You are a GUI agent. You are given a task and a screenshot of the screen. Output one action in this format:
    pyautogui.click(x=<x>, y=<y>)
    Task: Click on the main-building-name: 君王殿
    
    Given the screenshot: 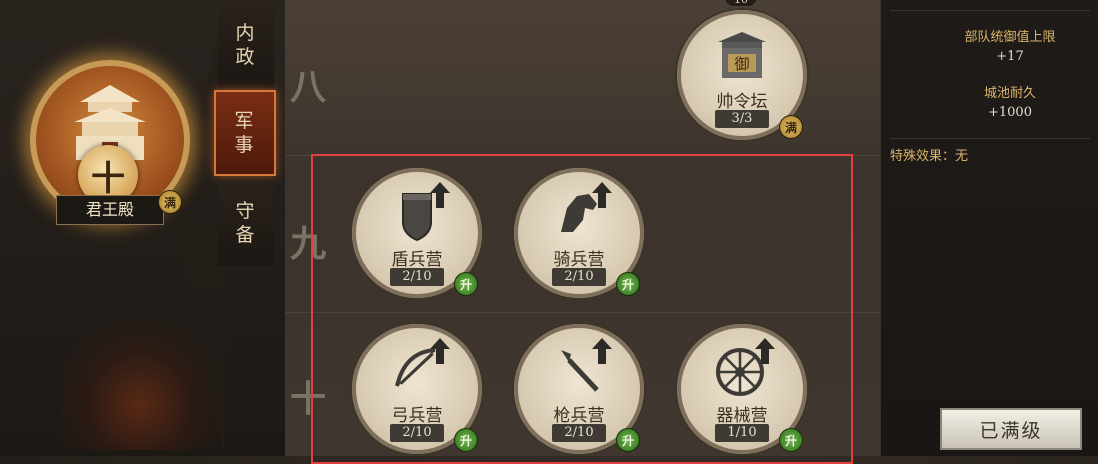 What is the action you would take?
    pyautogui.click(x=110, y=210)
    